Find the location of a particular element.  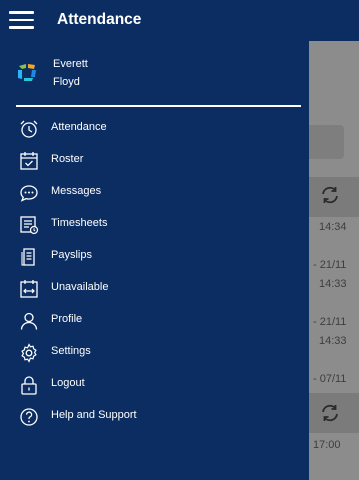

nav-item-roster: Roster is located at coordinates (154, 160).